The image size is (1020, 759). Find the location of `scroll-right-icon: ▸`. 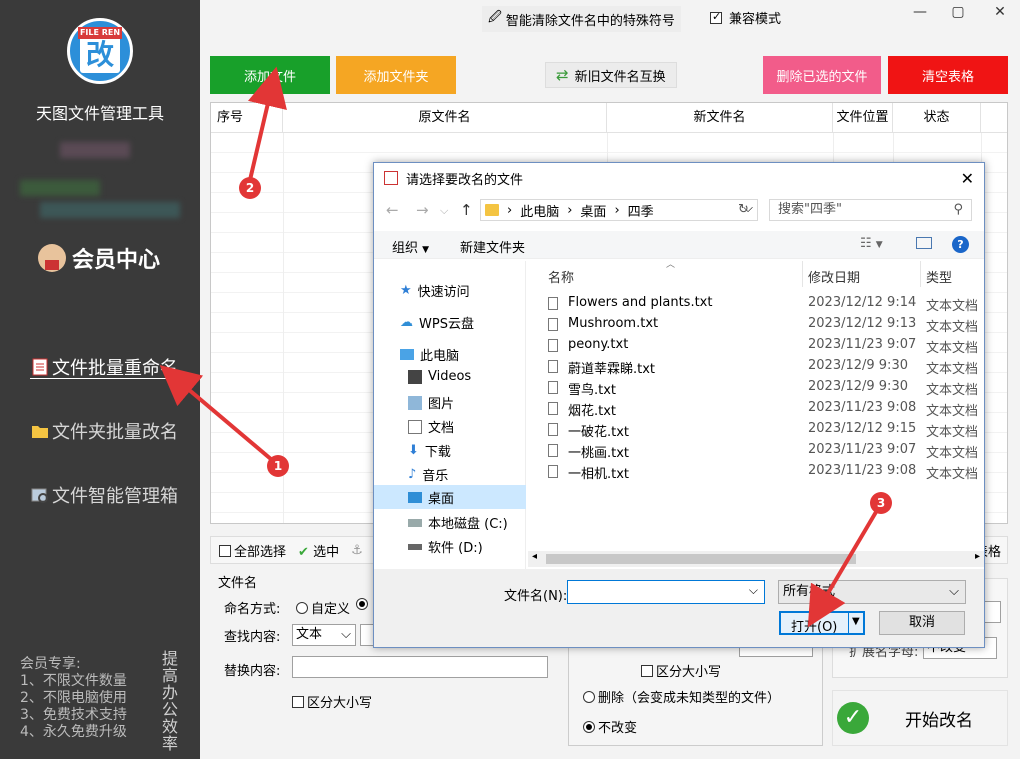

scroll-right-icon: ▸ is located at coordinates (977, 556).